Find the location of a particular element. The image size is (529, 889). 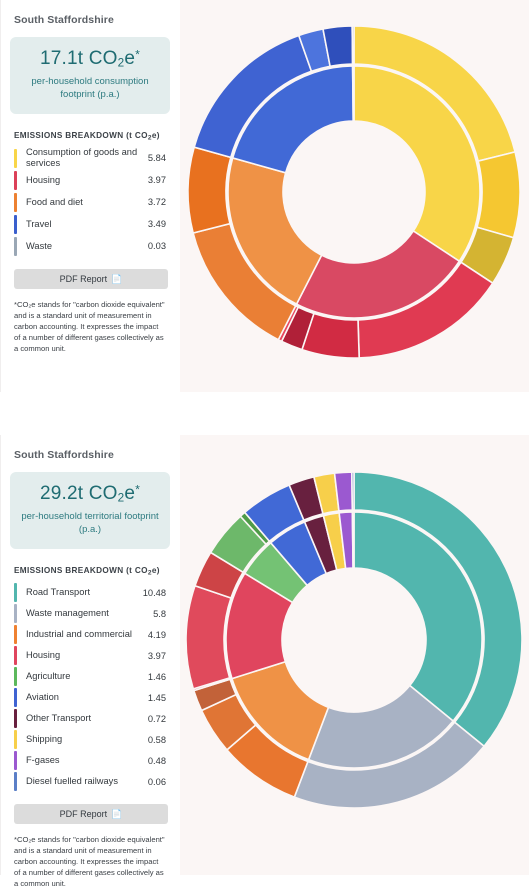

legend-item: Food and diet 3.72 is located at coordinates (92, 202).